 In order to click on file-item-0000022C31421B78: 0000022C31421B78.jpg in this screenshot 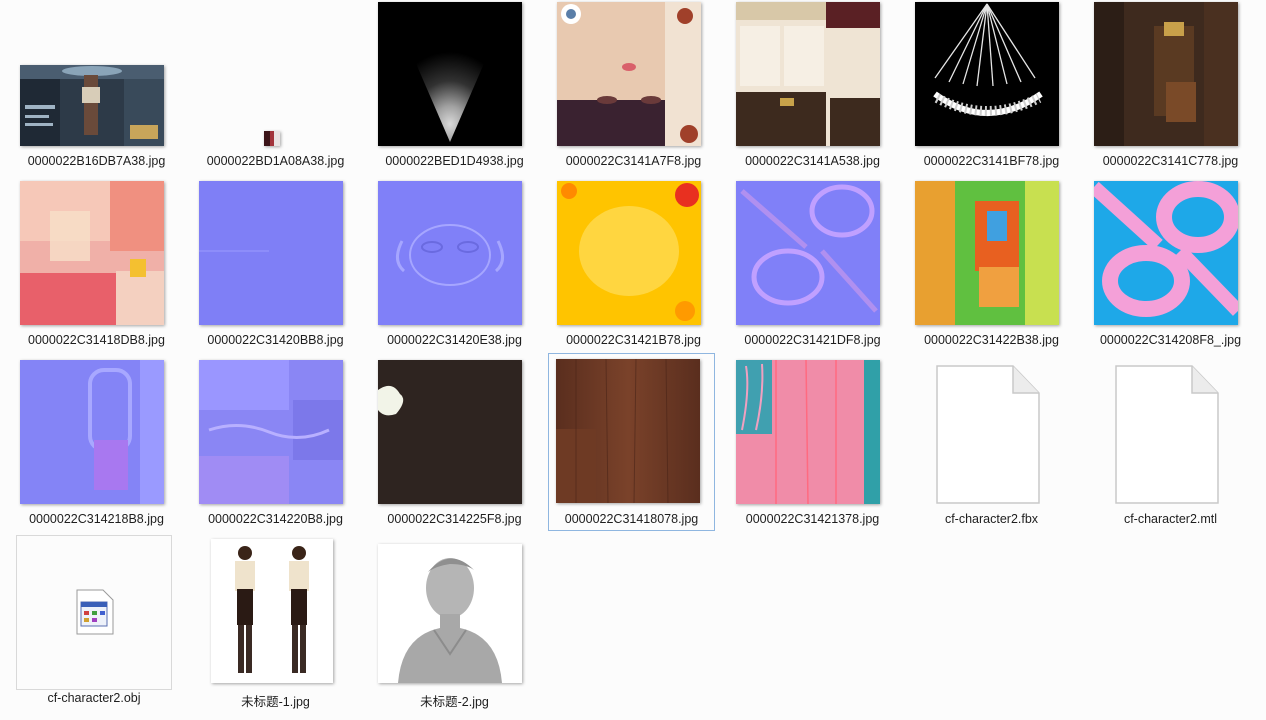, I will do `click(633, 268)`.